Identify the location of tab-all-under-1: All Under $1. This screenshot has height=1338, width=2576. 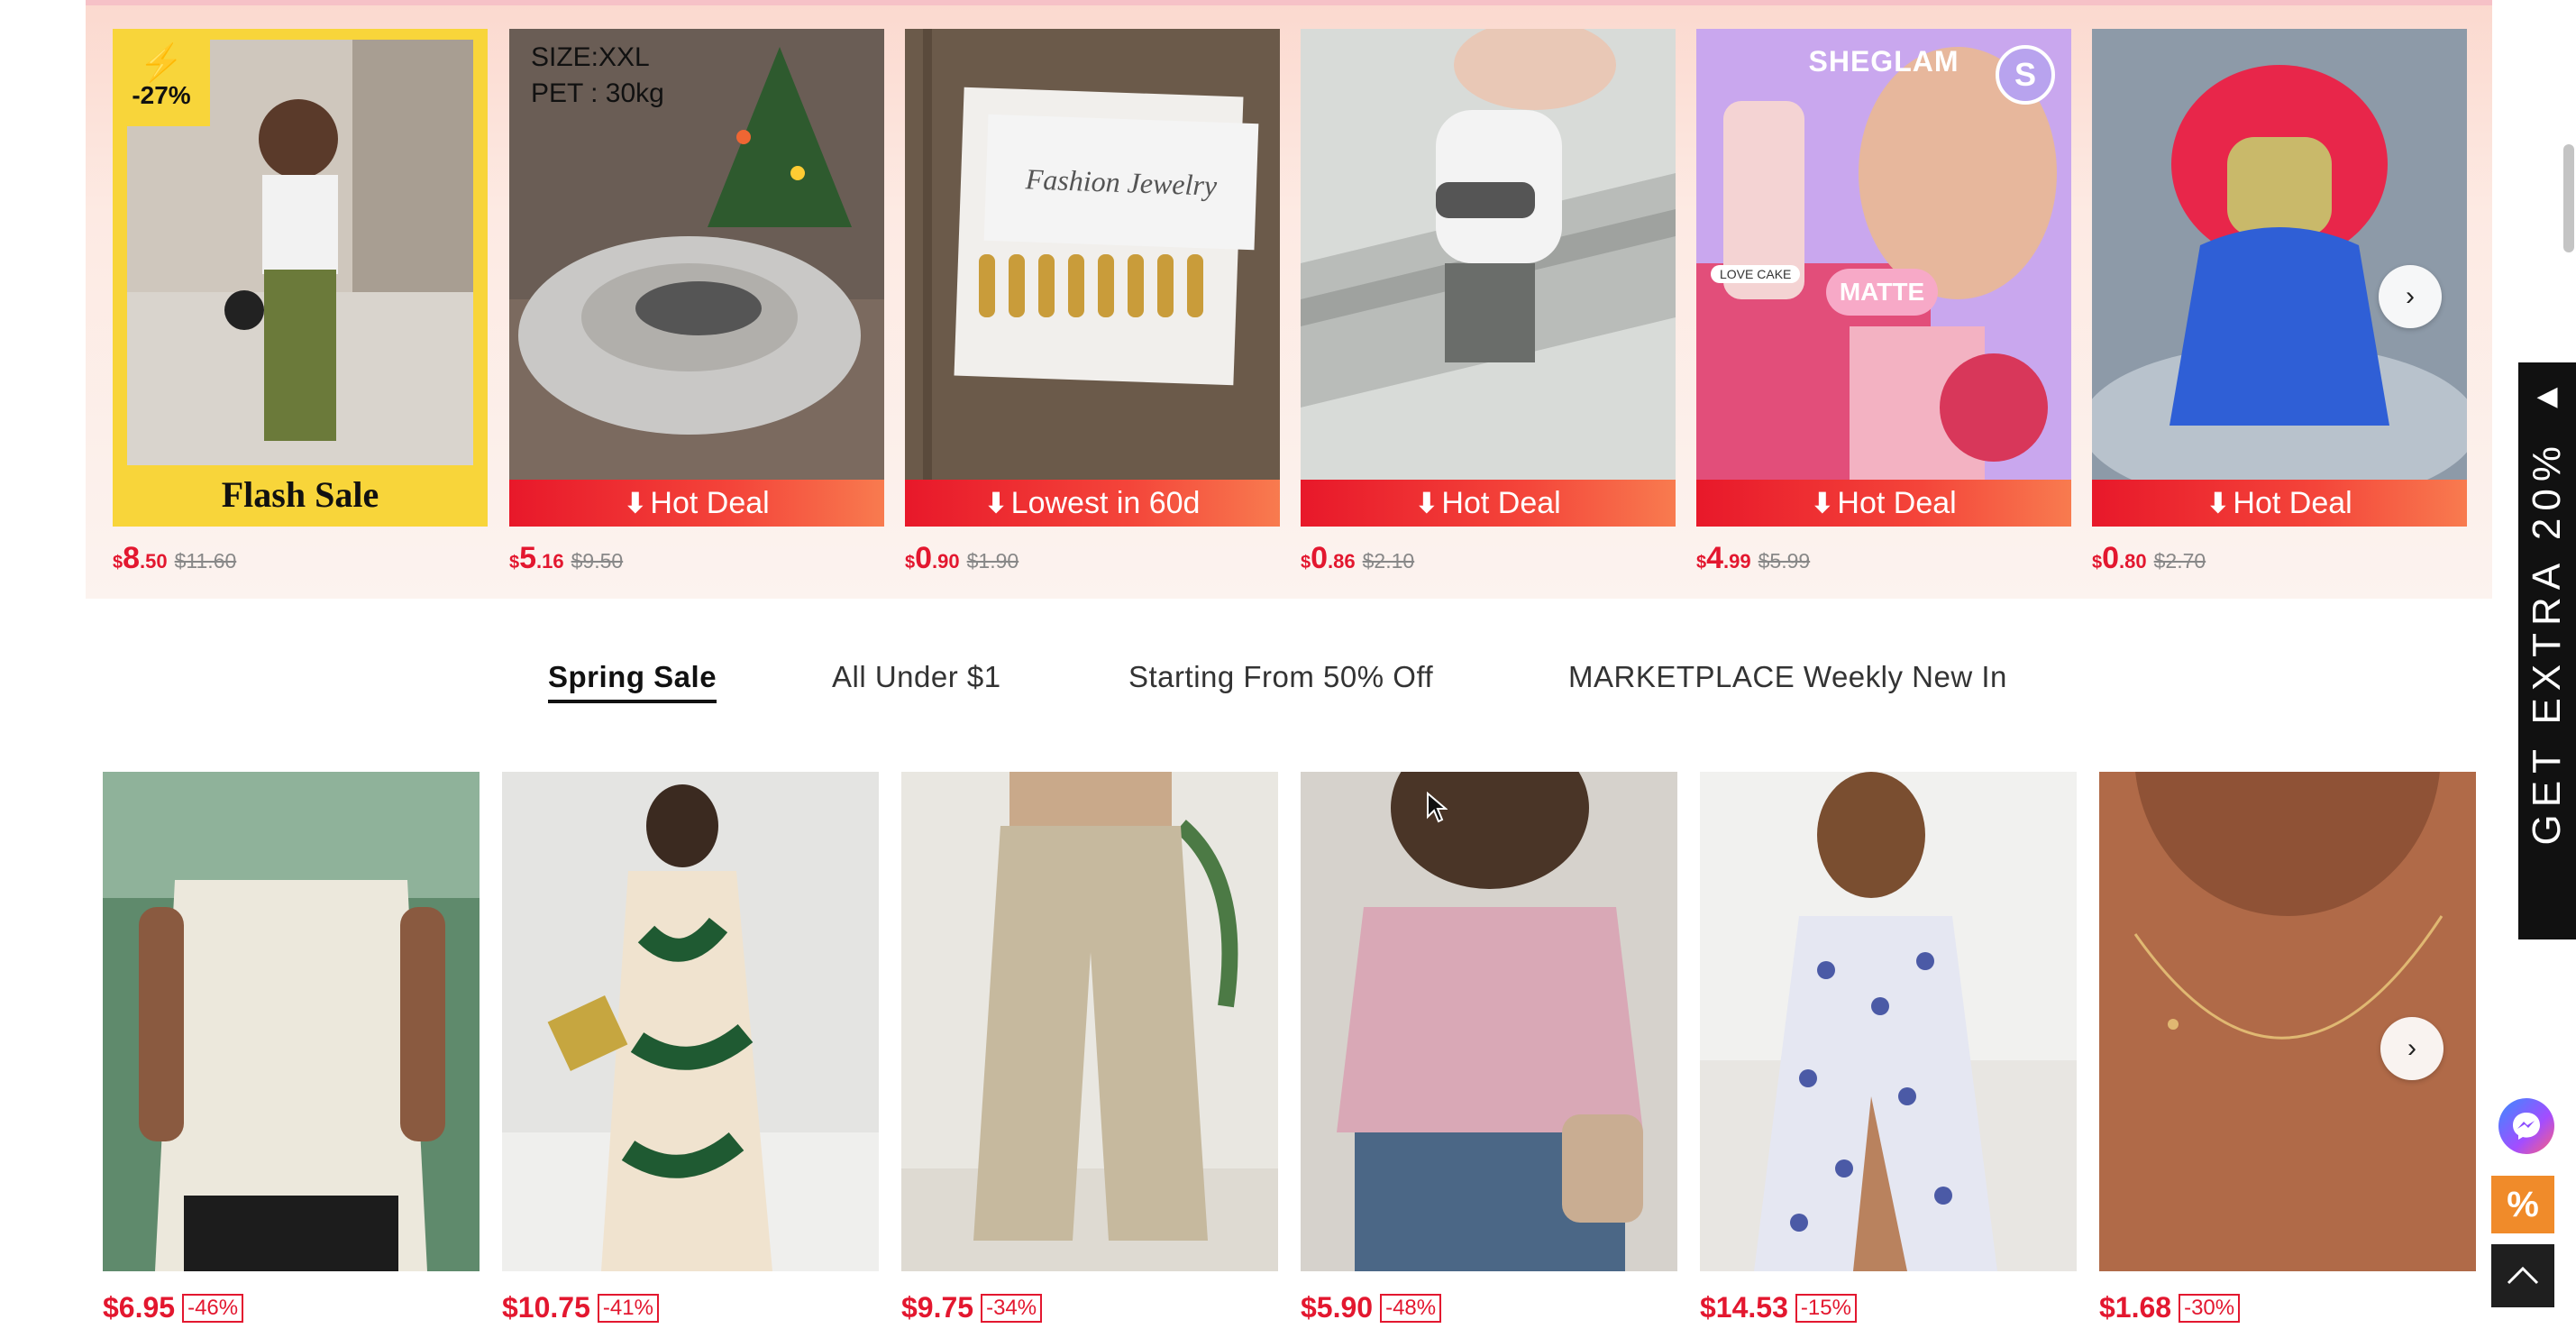
(916, 677).